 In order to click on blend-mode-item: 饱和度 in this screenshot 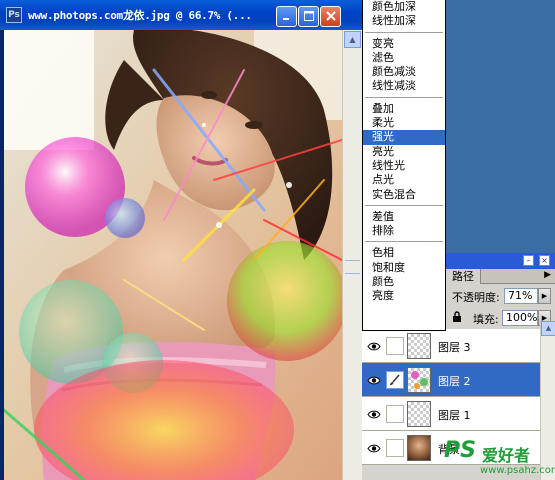, I will do `click(404, 268)`.